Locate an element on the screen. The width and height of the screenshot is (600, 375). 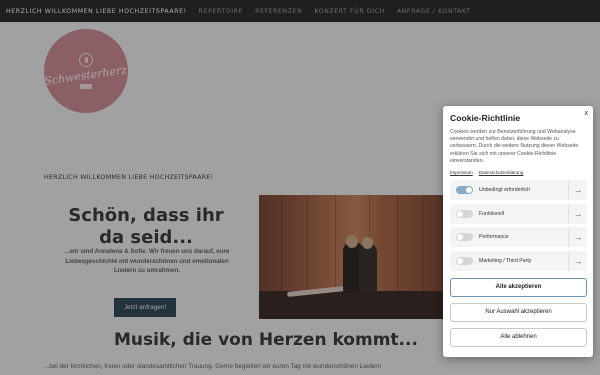
category-row-marketing: Marketing / Third Party → is located at coordinates (518, 260).